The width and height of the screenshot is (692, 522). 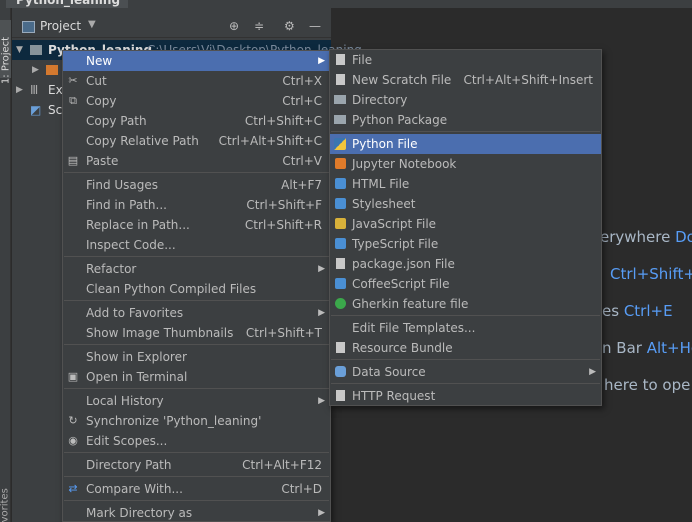 What do you see at coordinates (67, 4) in the screenshot?
I see `project-crumb: Python_leaning` at bounding box center [67, 4].